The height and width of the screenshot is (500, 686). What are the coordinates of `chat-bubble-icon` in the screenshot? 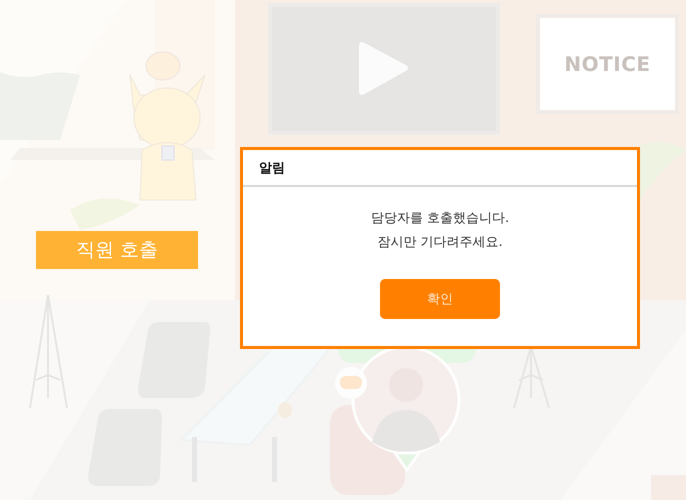 It's located at (351, 383).